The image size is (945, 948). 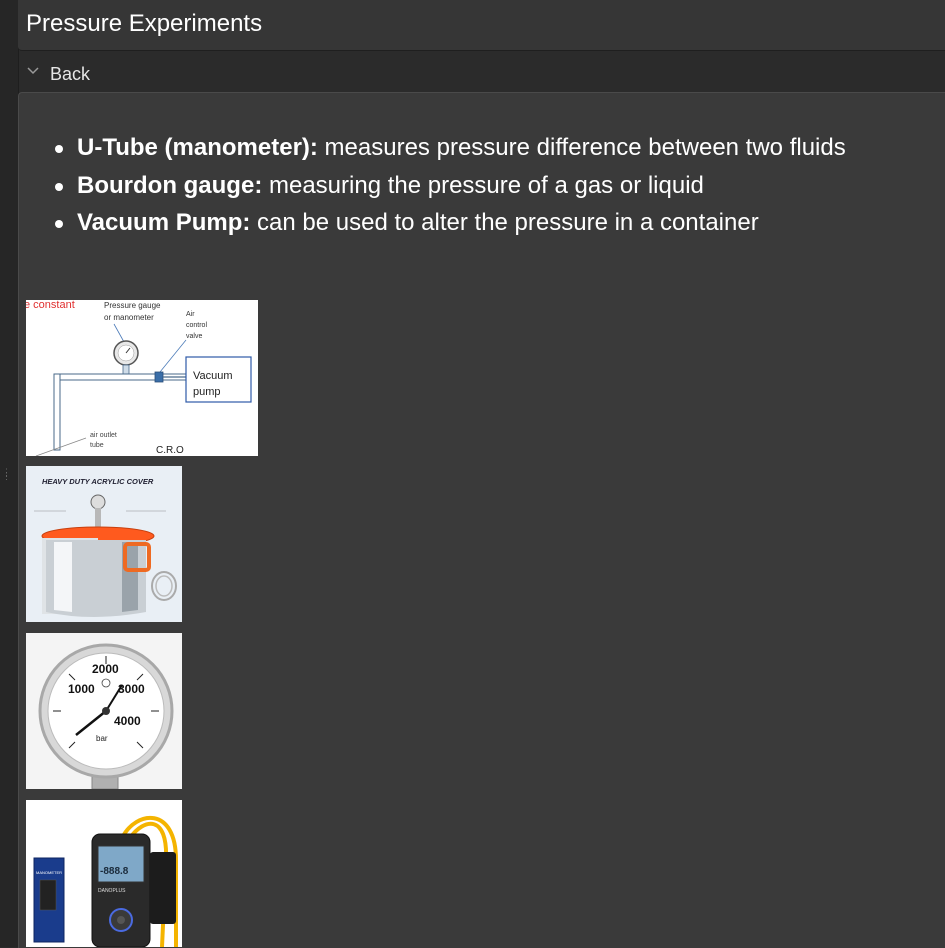 What do you see at coordinates (6, 479) in the screenshot?
I see `resize-grip-icon: ⋮ ⋮` at bounding box center [6, 479].